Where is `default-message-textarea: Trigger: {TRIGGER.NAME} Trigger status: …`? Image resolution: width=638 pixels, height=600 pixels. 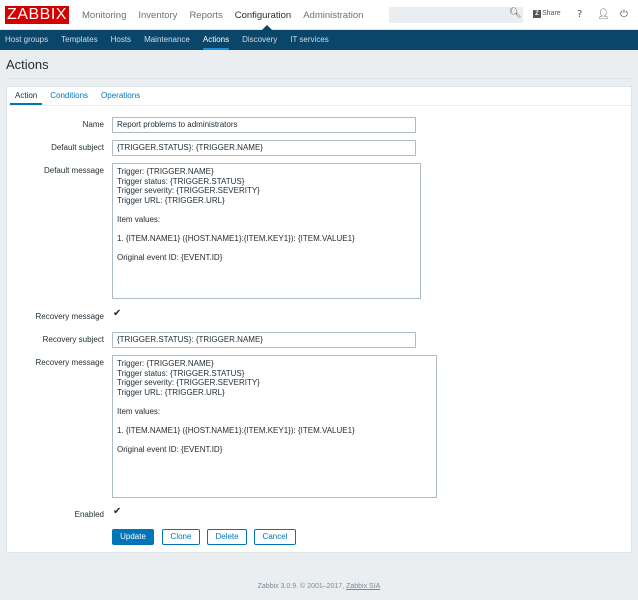
default-message-textarea: Trigger: {TRIGGER.NAME} Trigger status: … is located at coordinates (266, 231).